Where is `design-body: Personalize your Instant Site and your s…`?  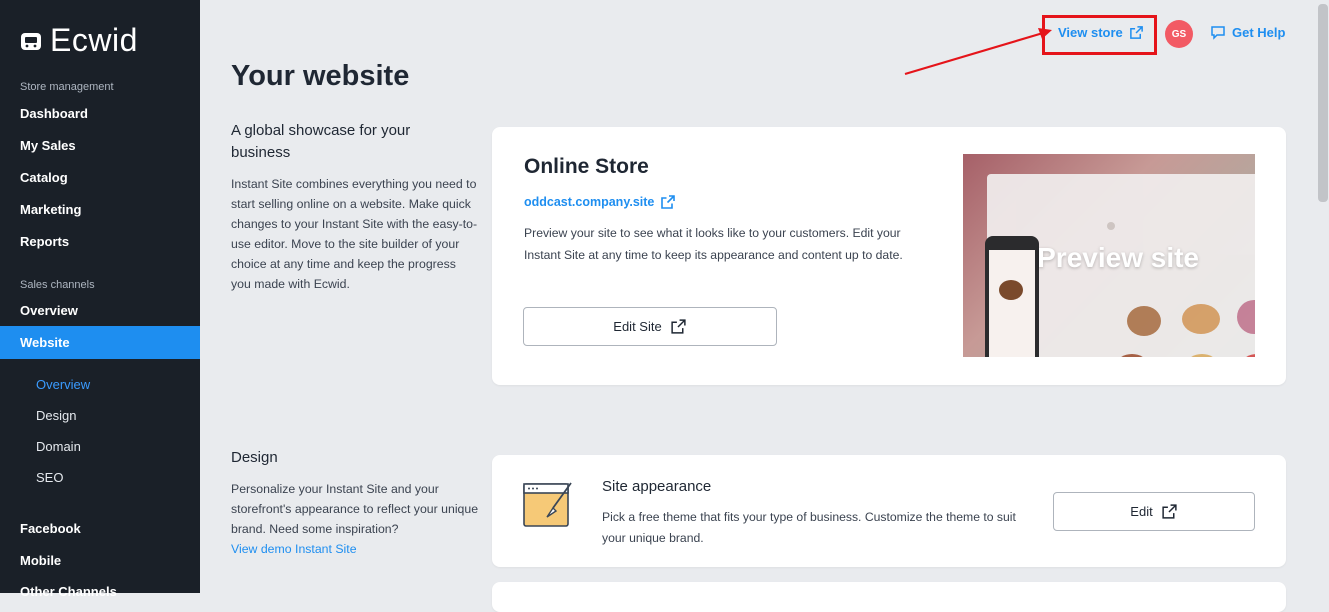
design-body: Personalize your Instant Site and your s… is located at coordinates (355, 519).